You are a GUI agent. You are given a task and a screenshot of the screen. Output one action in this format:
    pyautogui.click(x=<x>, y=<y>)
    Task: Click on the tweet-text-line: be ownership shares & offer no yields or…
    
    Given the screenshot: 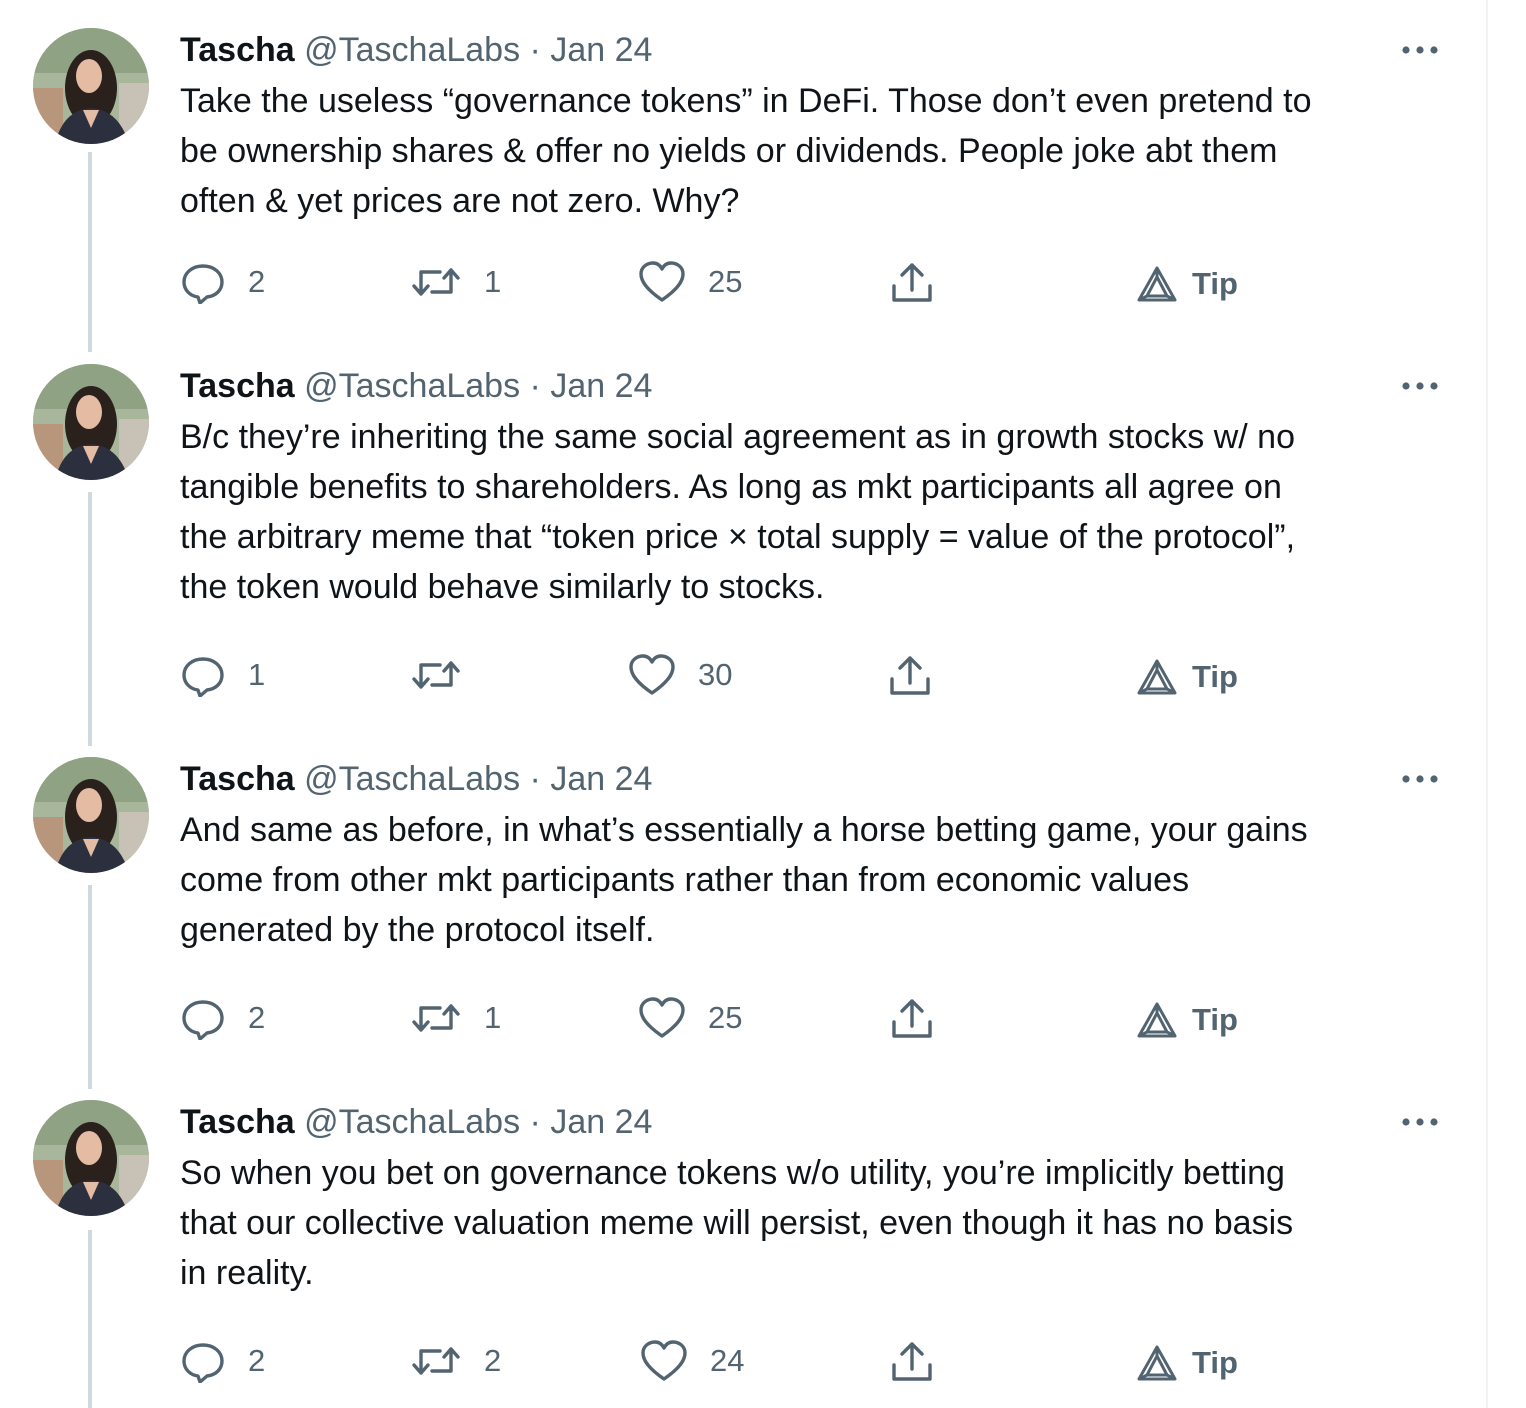 What is the action you would take?
    pyautogui.click(x=729, y=151)
    